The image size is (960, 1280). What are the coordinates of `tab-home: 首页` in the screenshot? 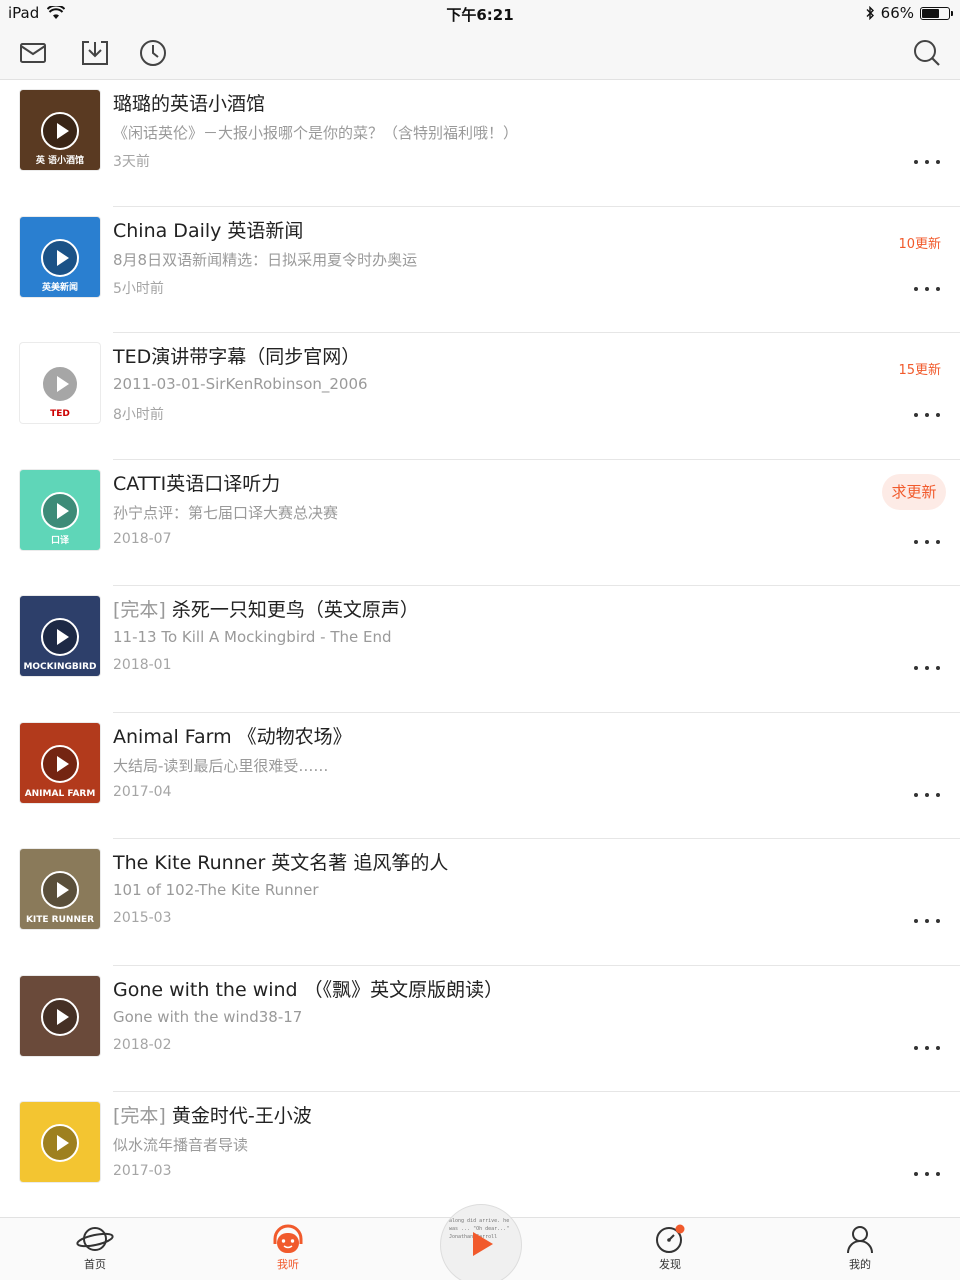 It's located at (95, 1248).